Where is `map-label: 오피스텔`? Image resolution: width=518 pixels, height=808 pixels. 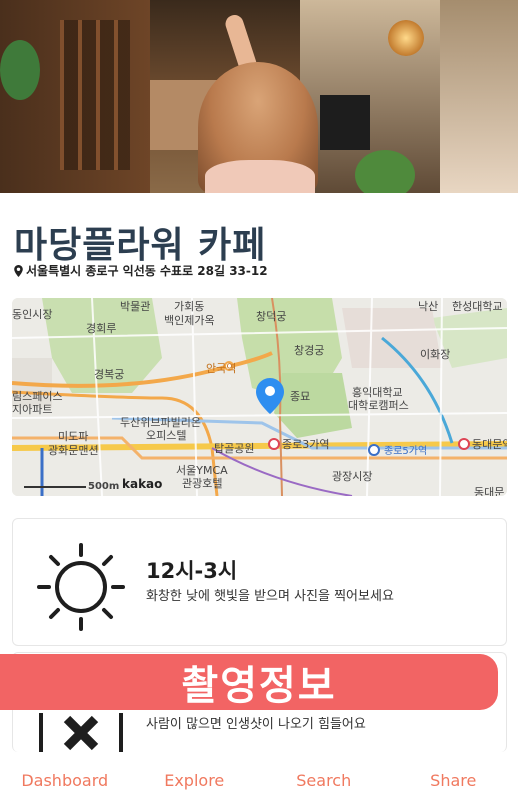
map-label: 오피스텔 is located at coordinates (166, 435).